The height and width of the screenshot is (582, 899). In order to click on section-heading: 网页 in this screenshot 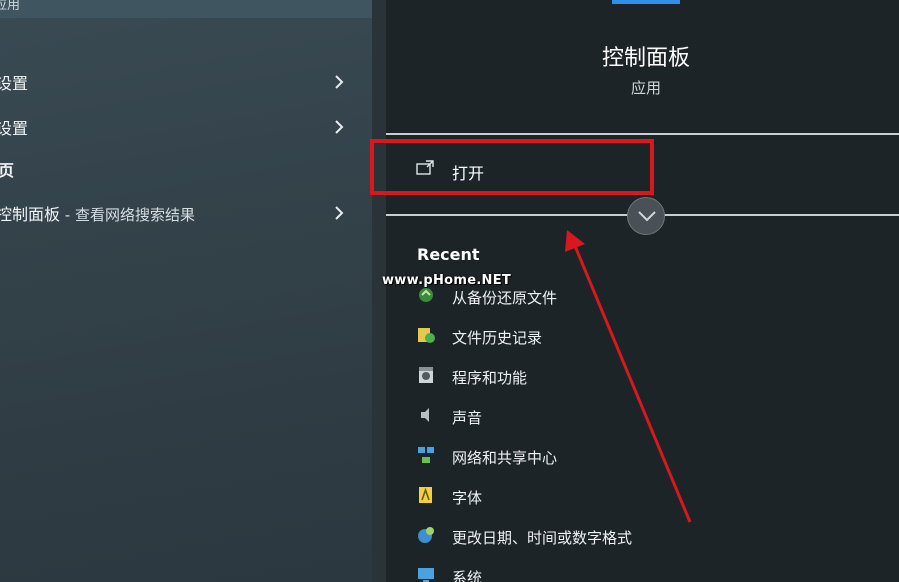, I will do `click(7, 170)`.